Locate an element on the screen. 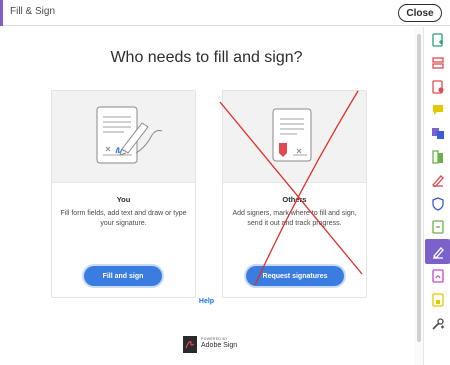  adobe-sign-mark-icon is located at coordinates (190, 344).